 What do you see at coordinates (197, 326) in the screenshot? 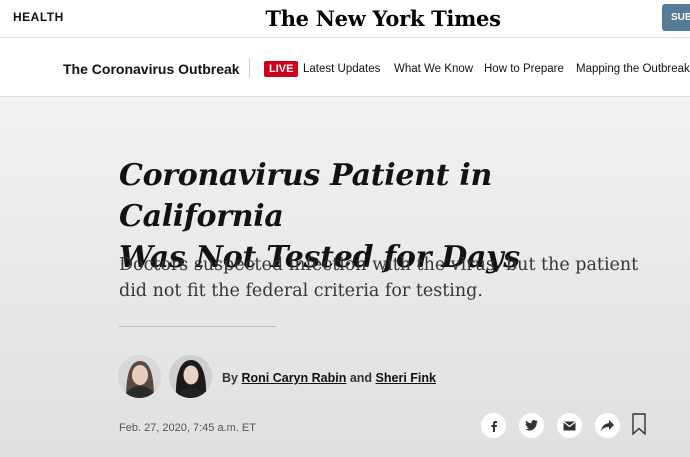
I see `divider-rule` at bounding box center [197, 326].